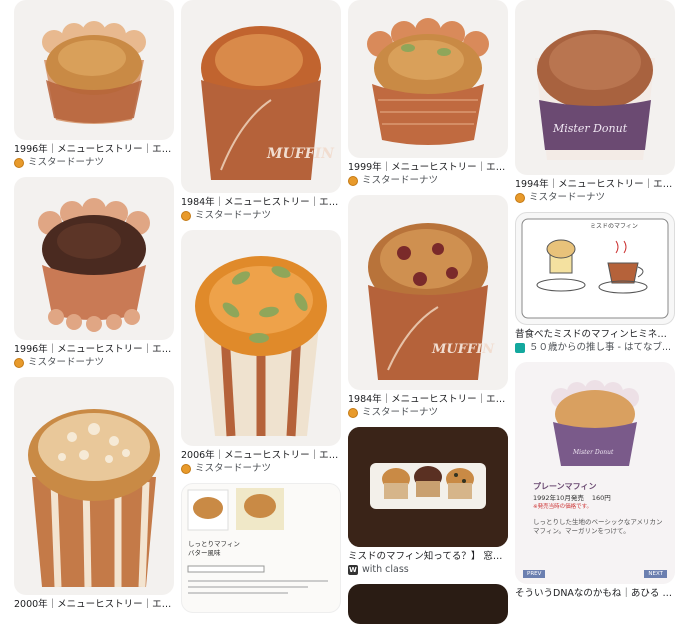 The height and width of the screenshot is (631, 675). I want to click on result-image: Mister Donut, so click(595, 87).